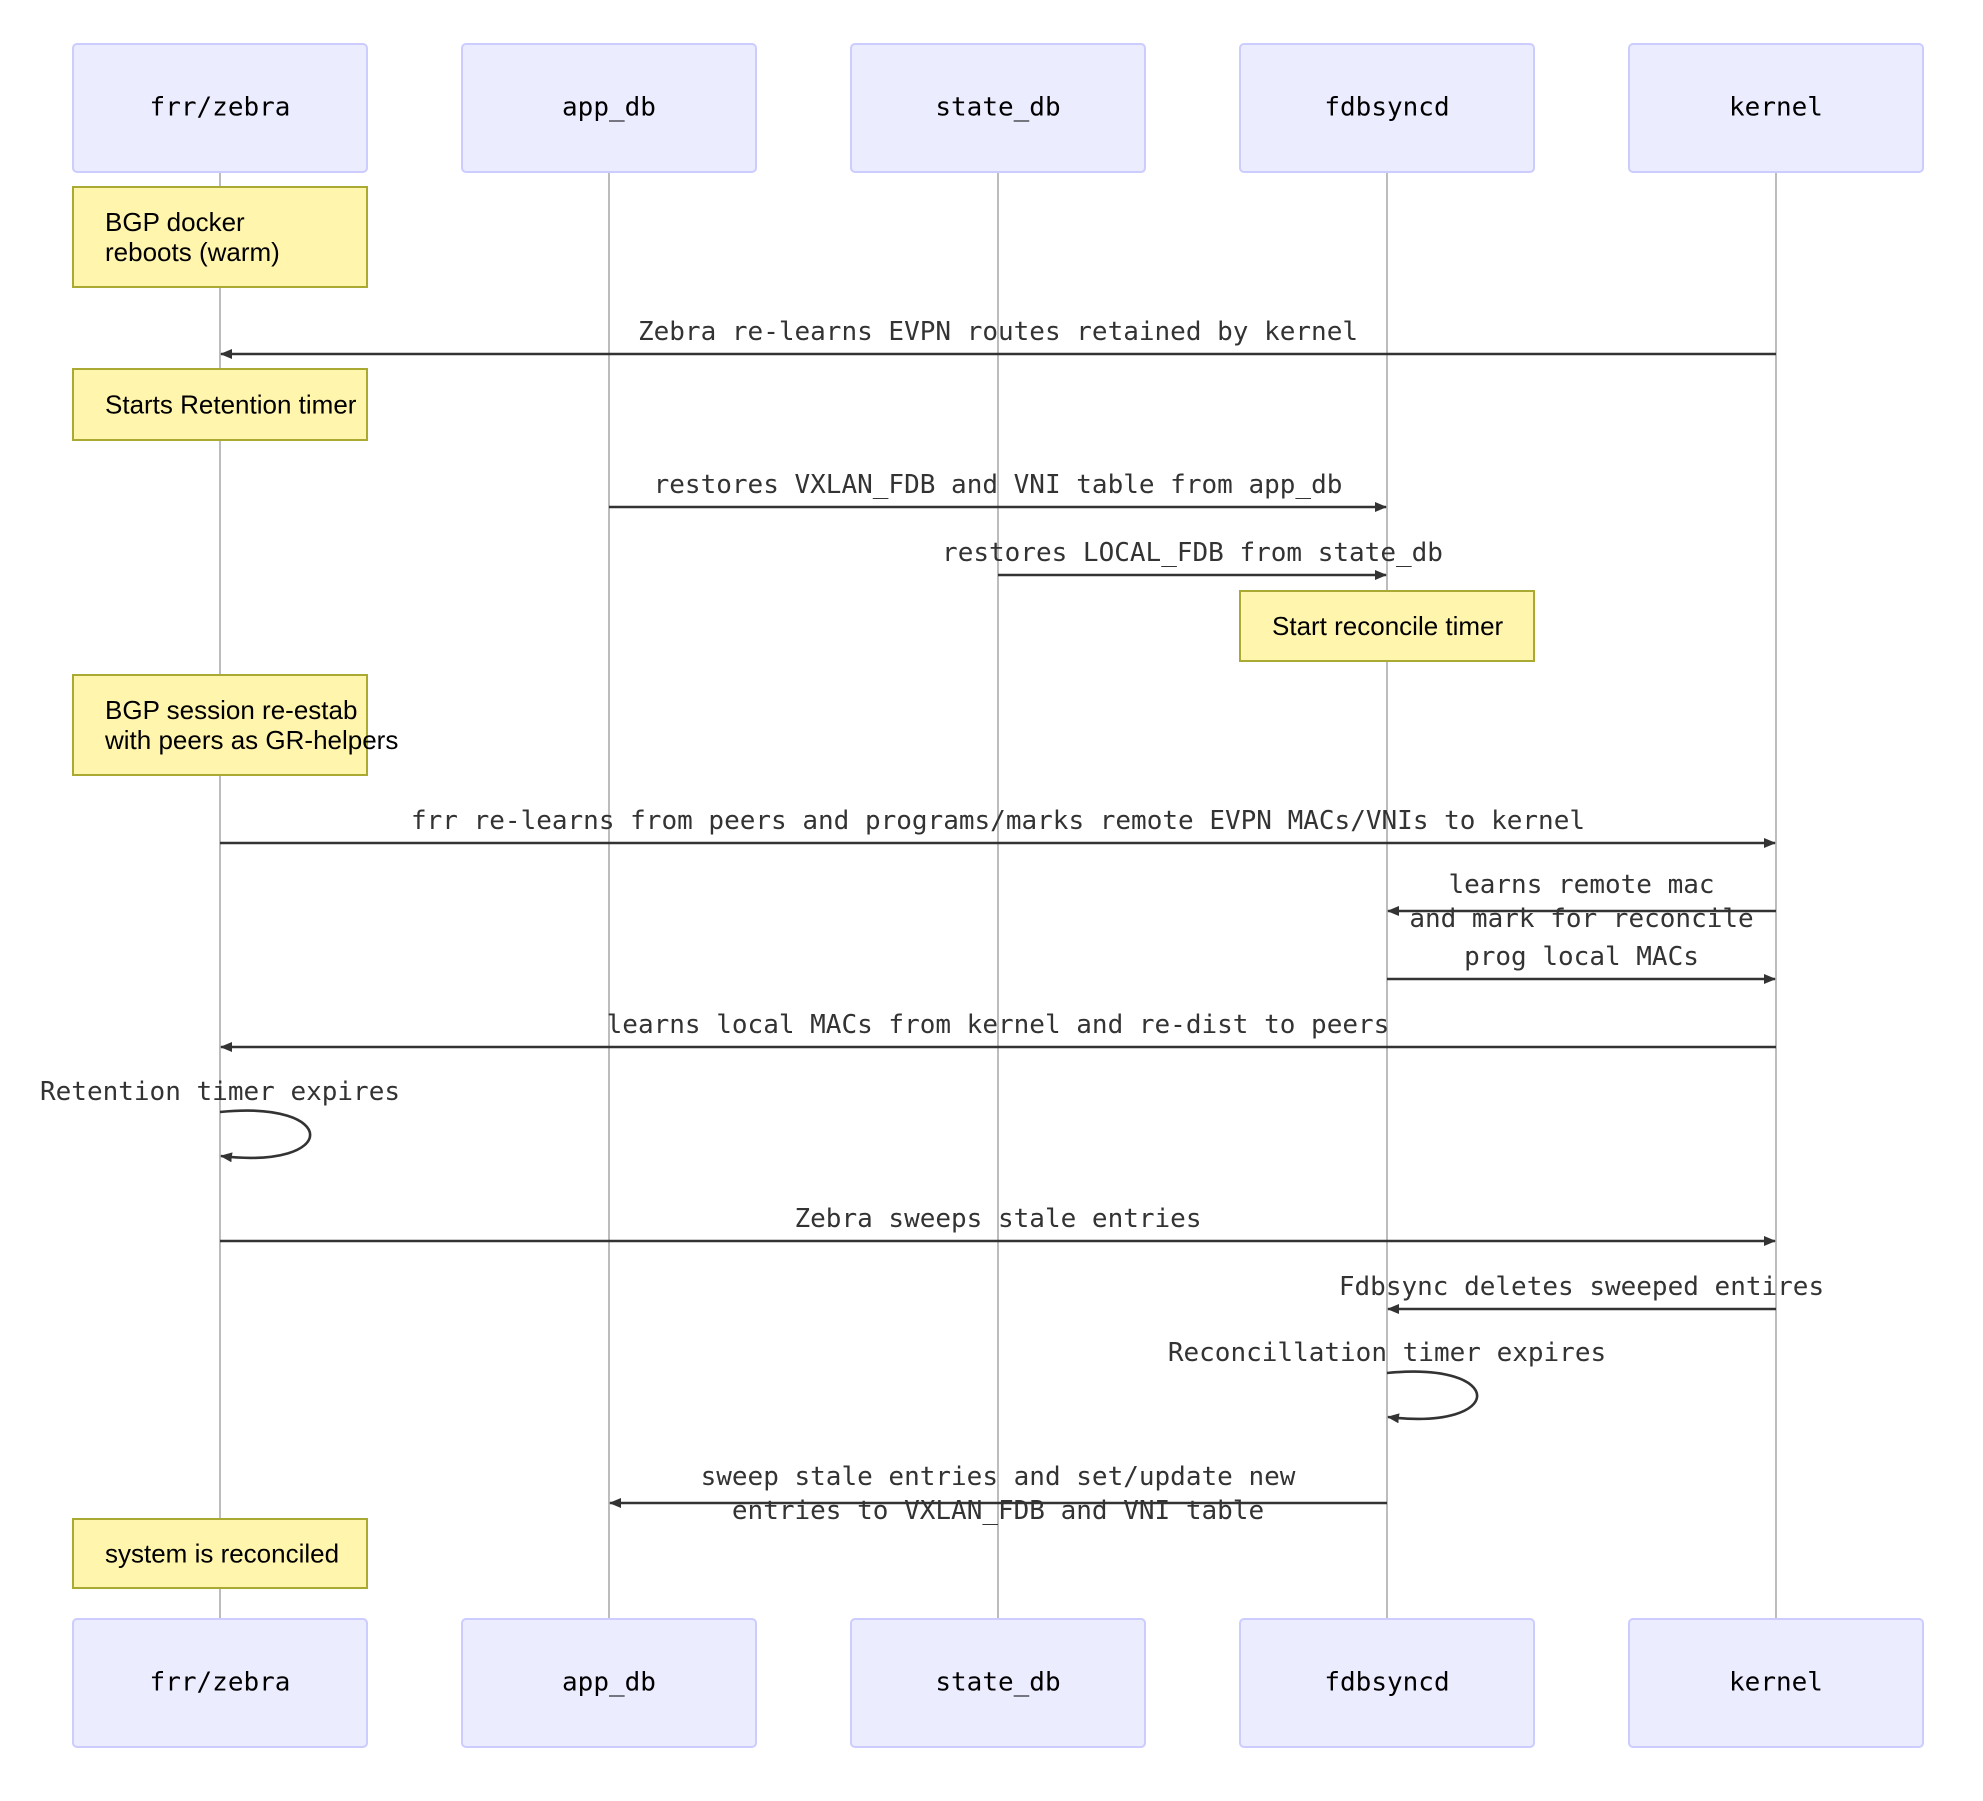 The image size is (1983, 1801). Describe the element at coordinates (251, 740) in the screenshot. I see `note-text: with peers as GR-helpers` at that location.